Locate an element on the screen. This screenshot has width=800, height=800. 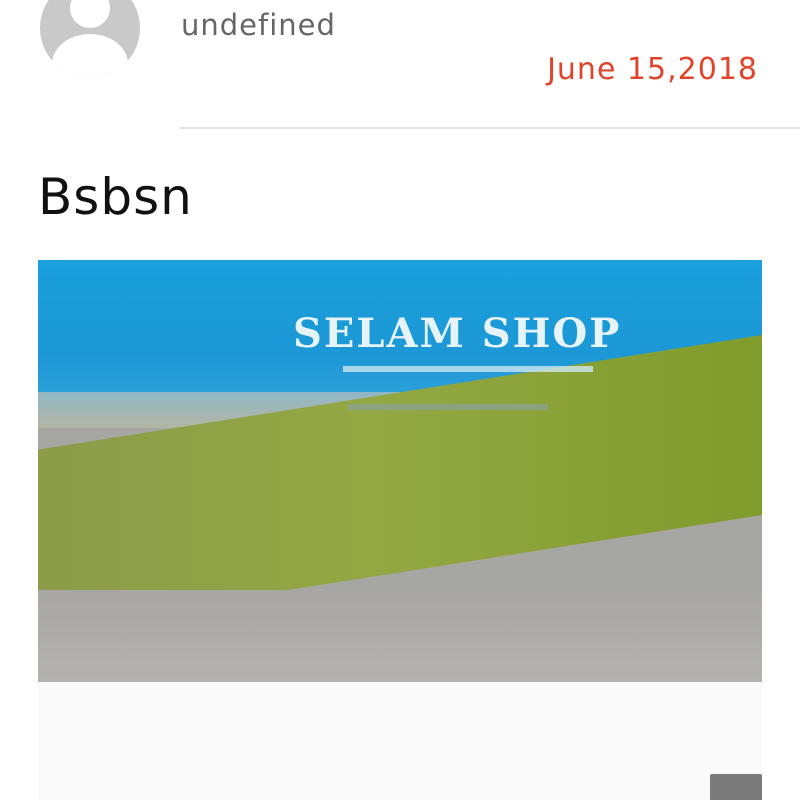
next-content-area is located at coordinates (400, 741).